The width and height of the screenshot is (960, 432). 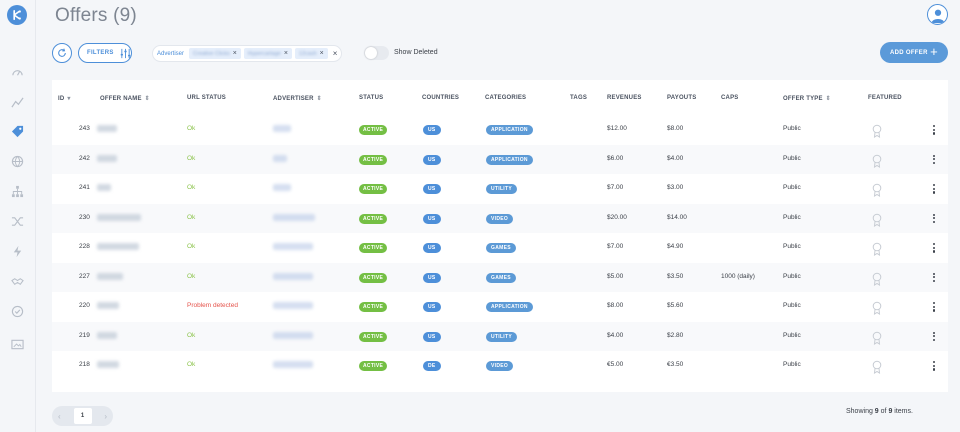 What do you see at coordinates (729, 98) in the screenshot?
I see `column-header-caps: CAPS` at bounding box center [729, 98].